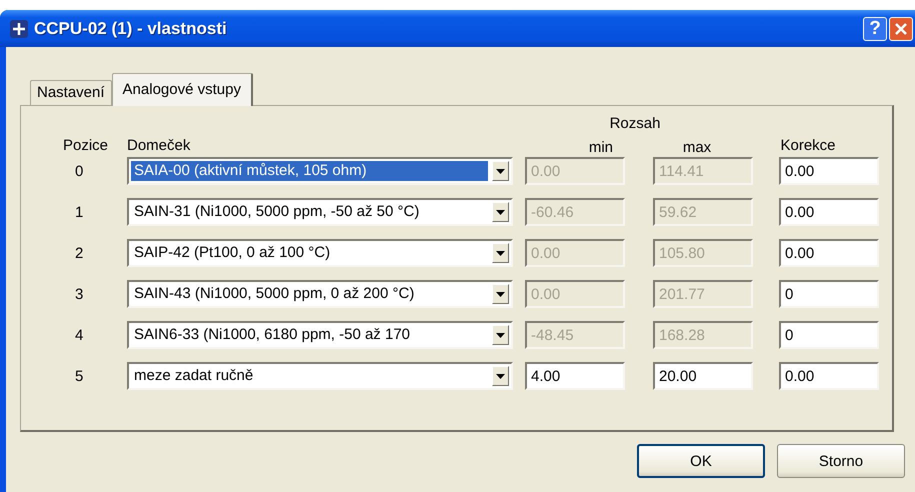  What do you see at coordinates (193, 376) in the screenshot?
I see `dropdown-value: meze zadat ručně` at bounding box center [193, 376].